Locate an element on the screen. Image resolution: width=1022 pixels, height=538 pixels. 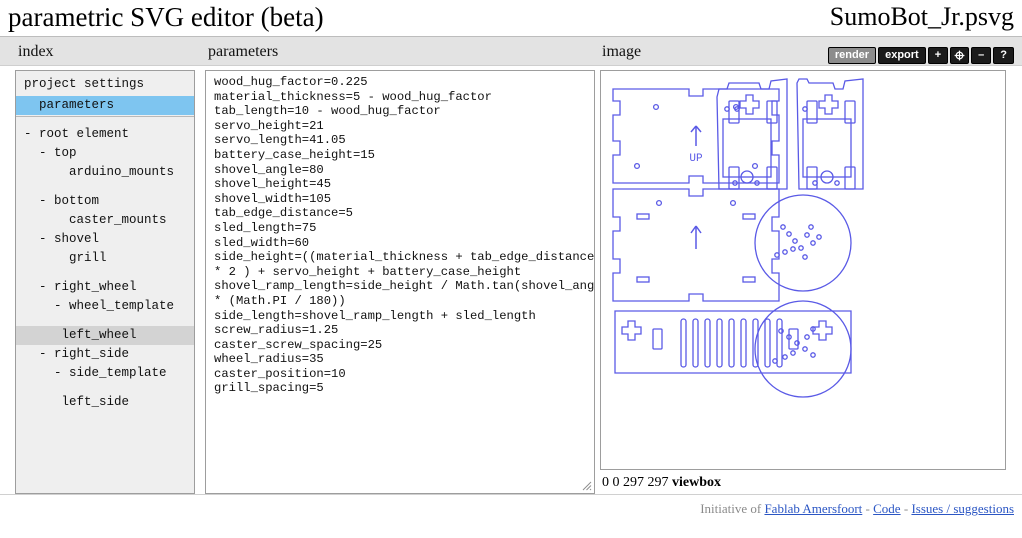
svg-drawing: UP is located at coordinates (738, 238).